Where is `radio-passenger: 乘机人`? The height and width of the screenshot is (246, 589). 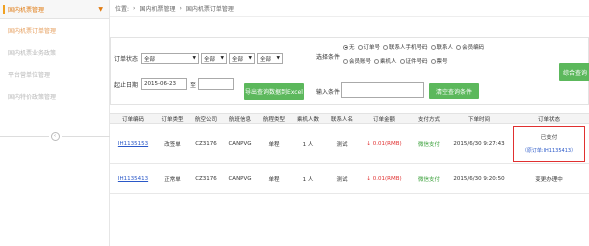
radio-passenger: 乘机人 is located at coordinates (385, 61).